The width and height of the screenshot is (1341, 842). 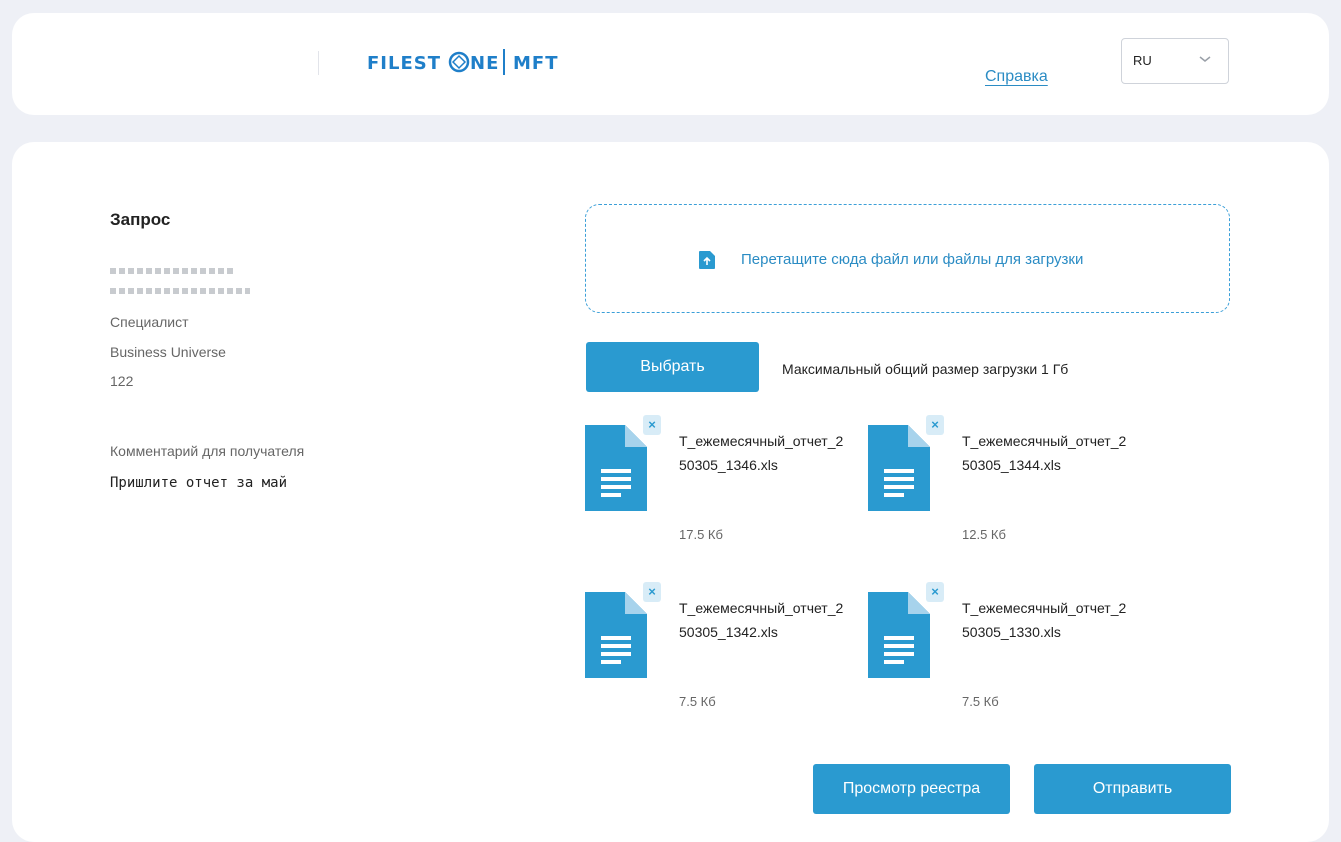 I want to click on max-size-text: Максимальный общий размер загрузки 1 Гб, so click(x=925, y=369).